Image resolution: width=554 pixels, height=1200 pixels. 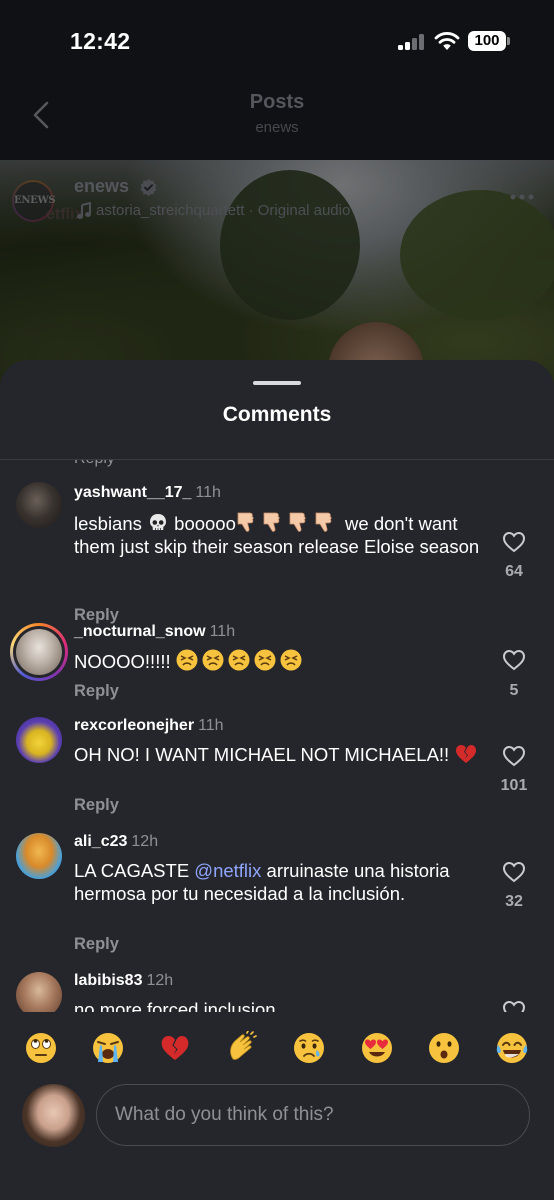 I want to click on heart-eyes-emoji-button, so click(x=377, y=1048).